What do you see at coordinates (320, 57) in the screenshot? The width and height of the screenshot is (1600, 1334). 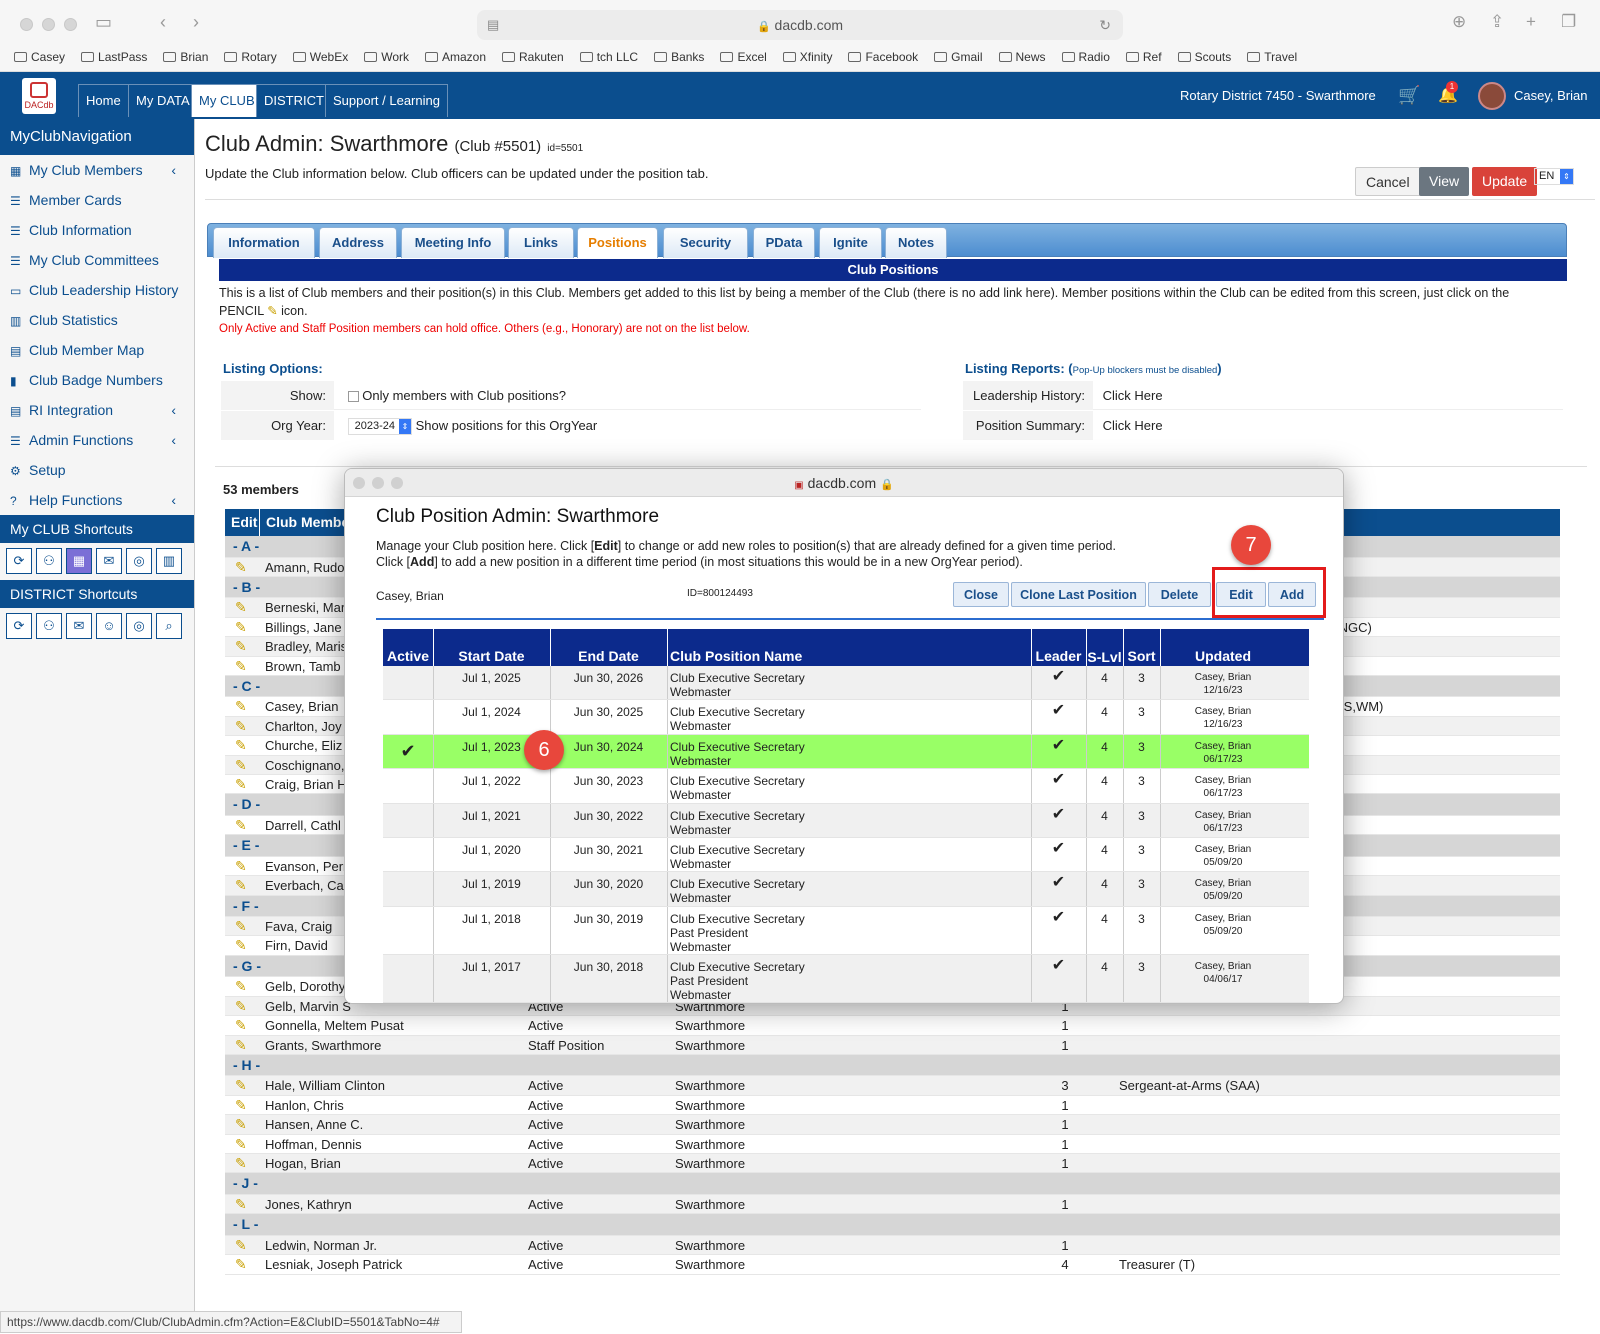 I see `bookmark-4: WebEx` at bounding box center [320, 57].